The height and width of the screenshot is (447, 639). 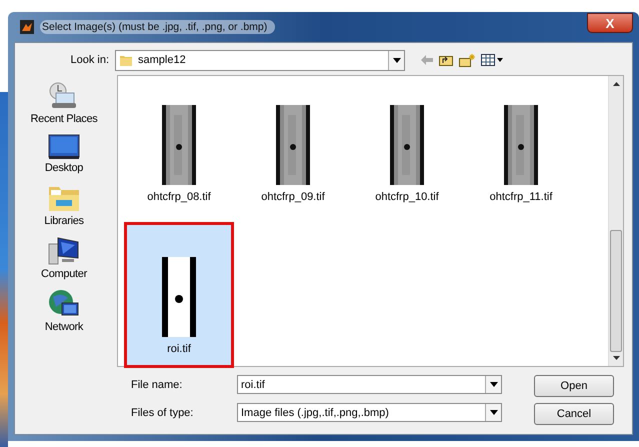 What do you see at coordinates (260, 60) in the screenshot?
I see `look-in-dropdown: sample12` at bounding box center [260, 60].